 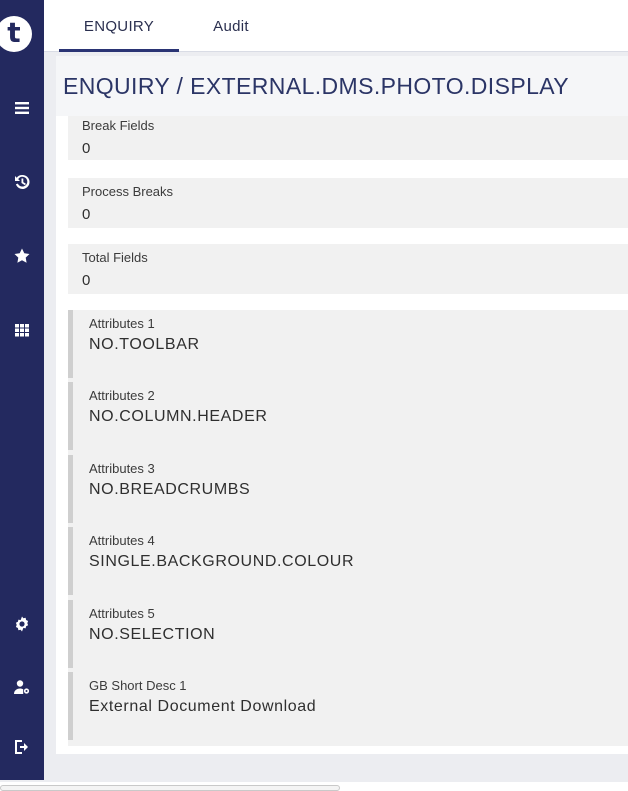 I want to click on attribute-item-1: Attributes 1 NO.TOOLBAR, so click(x=348, y=344).